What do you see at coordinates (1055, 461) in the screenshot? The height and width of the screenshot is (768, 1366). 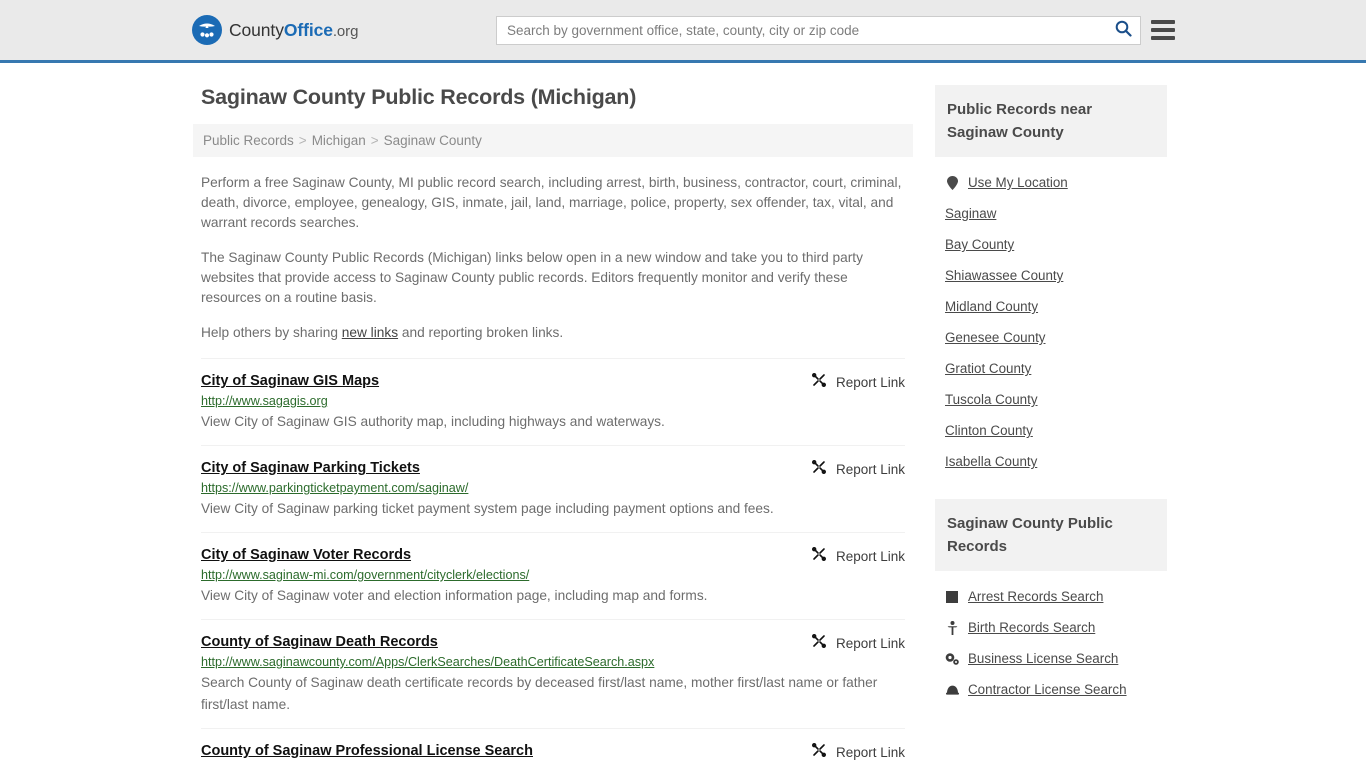 I see `sidebar-item-isabella-county: Isabella County` at bounding box center [1055, 461].